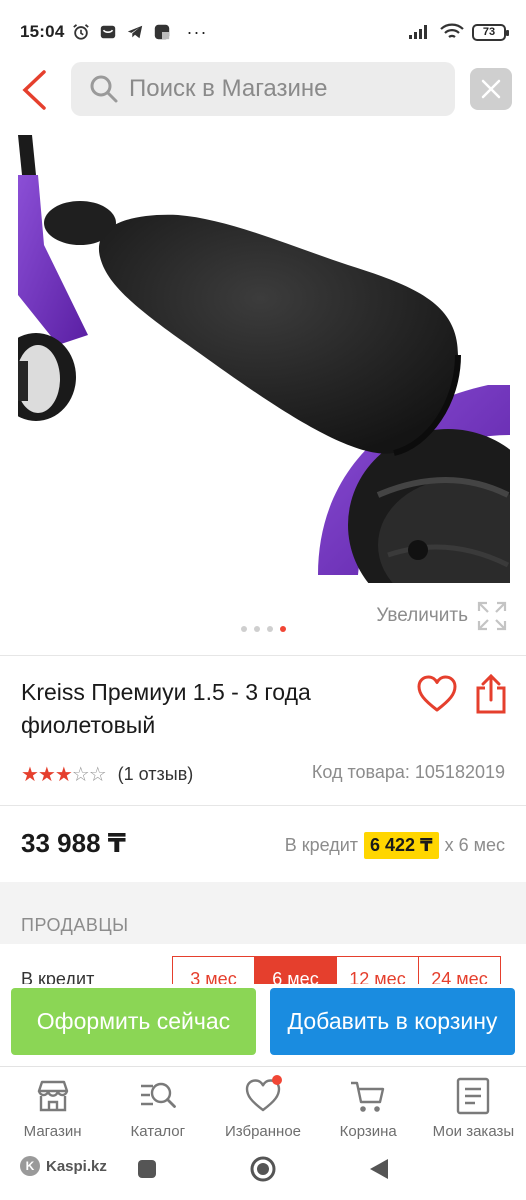 The height and width of the screenshot is (1200, 526). I want to click on credit-info: В кредит 6 422 ₸ x 6 мес, so click(395, 845).